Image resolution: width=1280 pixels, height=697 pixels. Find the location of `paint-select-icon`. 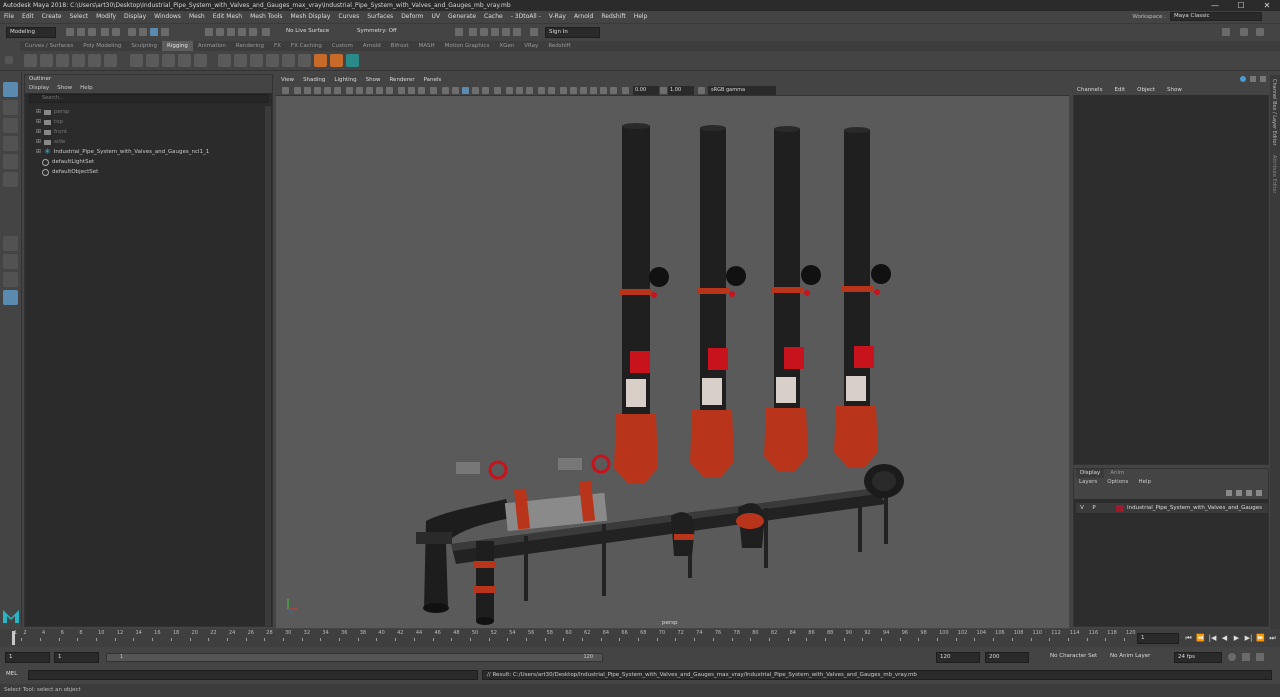

paint-select-icon is located at coordinates (10, 125).